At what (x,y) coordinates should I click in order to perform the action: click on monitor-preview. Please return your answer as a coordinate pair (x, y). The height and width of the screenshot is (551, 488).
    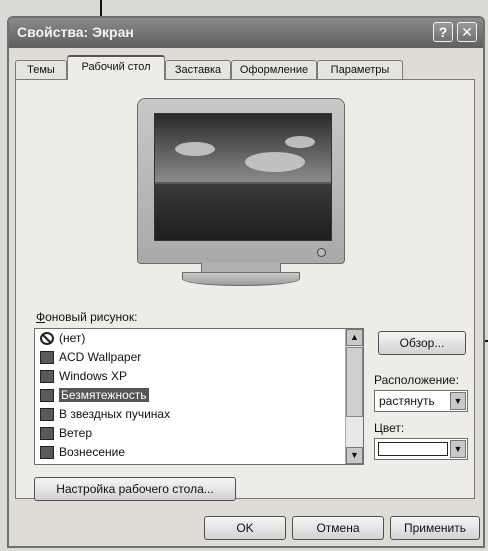
    Looking at the image, I should click on (241, 181).